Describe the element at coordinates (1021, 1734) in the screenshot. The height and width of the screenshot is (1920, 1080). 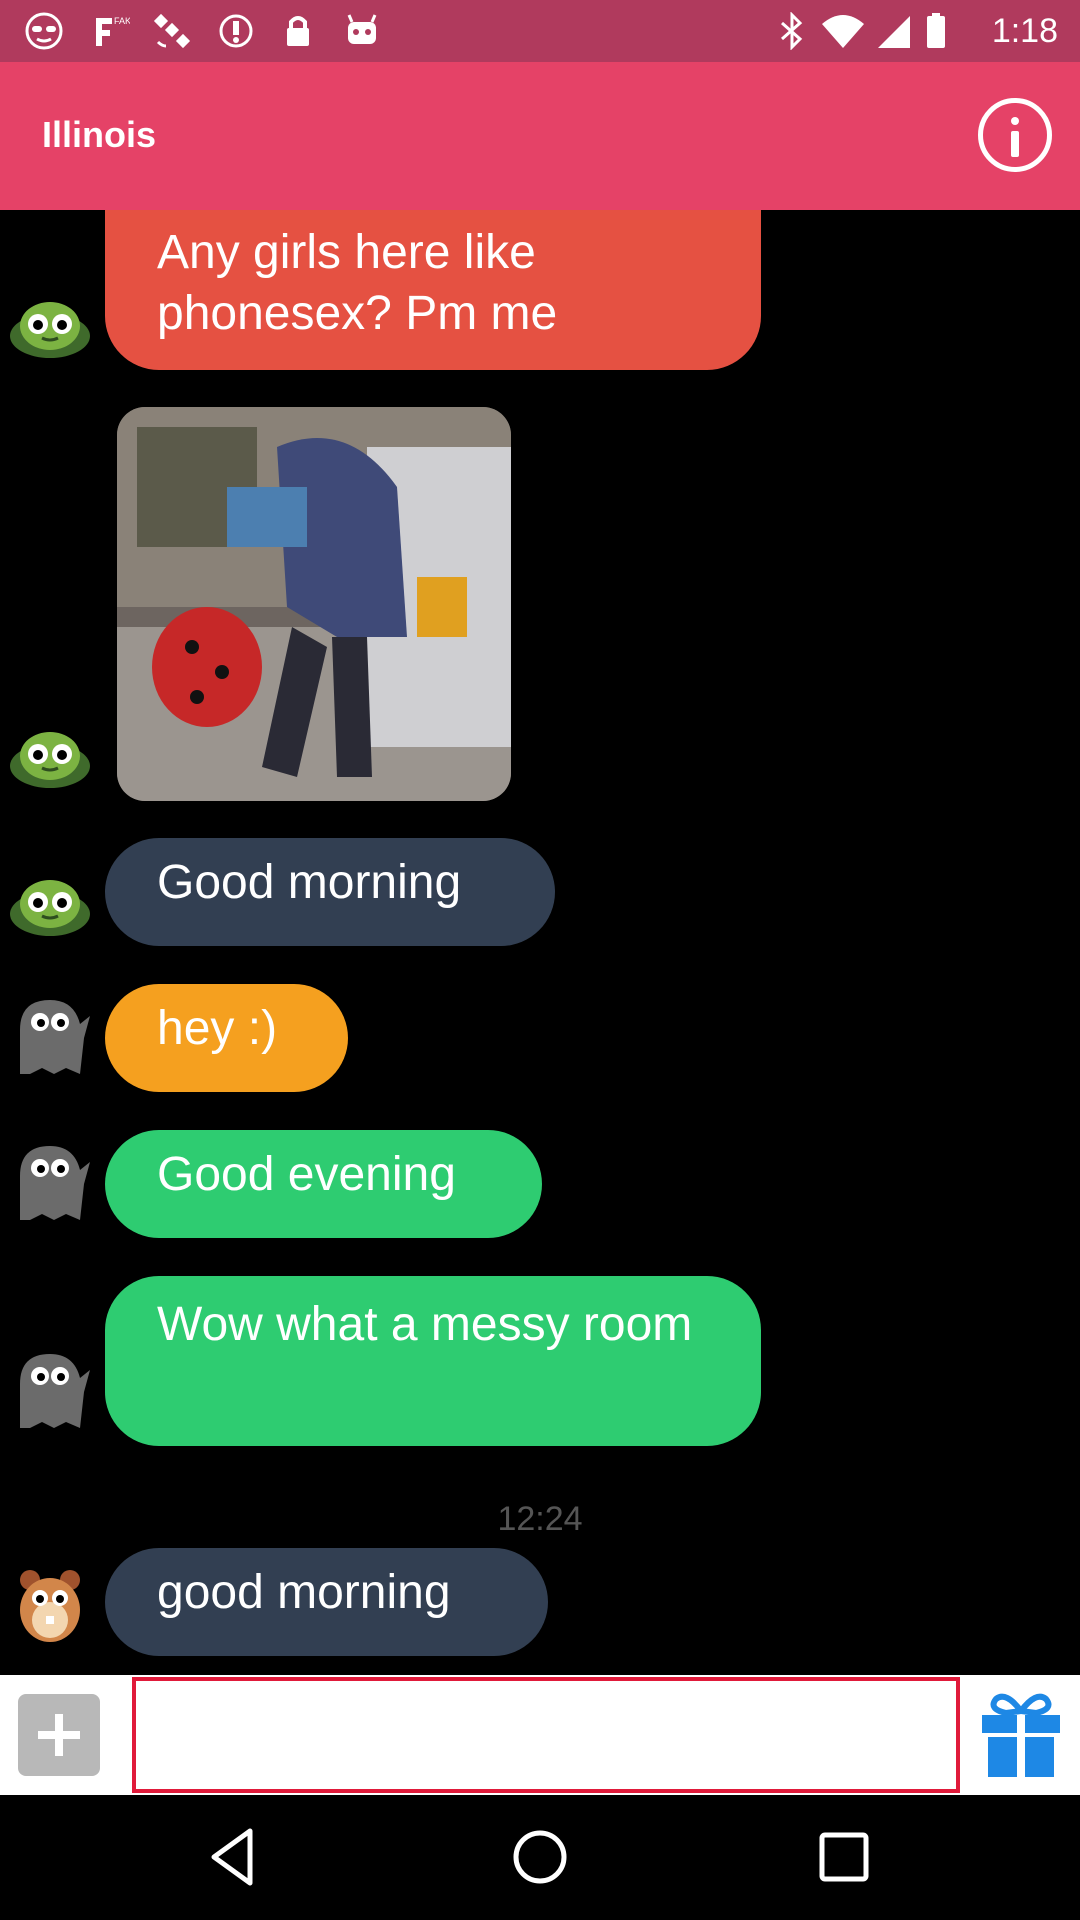
I see `gift-icon` at that location.